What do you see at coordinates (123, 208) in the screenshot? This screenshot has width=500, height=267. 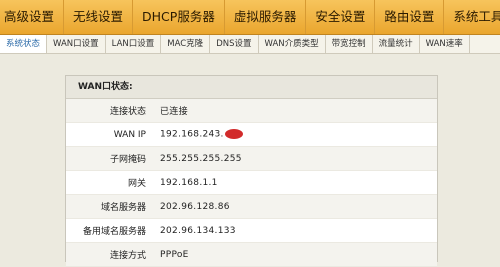 I see `row-label: 域名服务器` at bounding box center [123, 208].